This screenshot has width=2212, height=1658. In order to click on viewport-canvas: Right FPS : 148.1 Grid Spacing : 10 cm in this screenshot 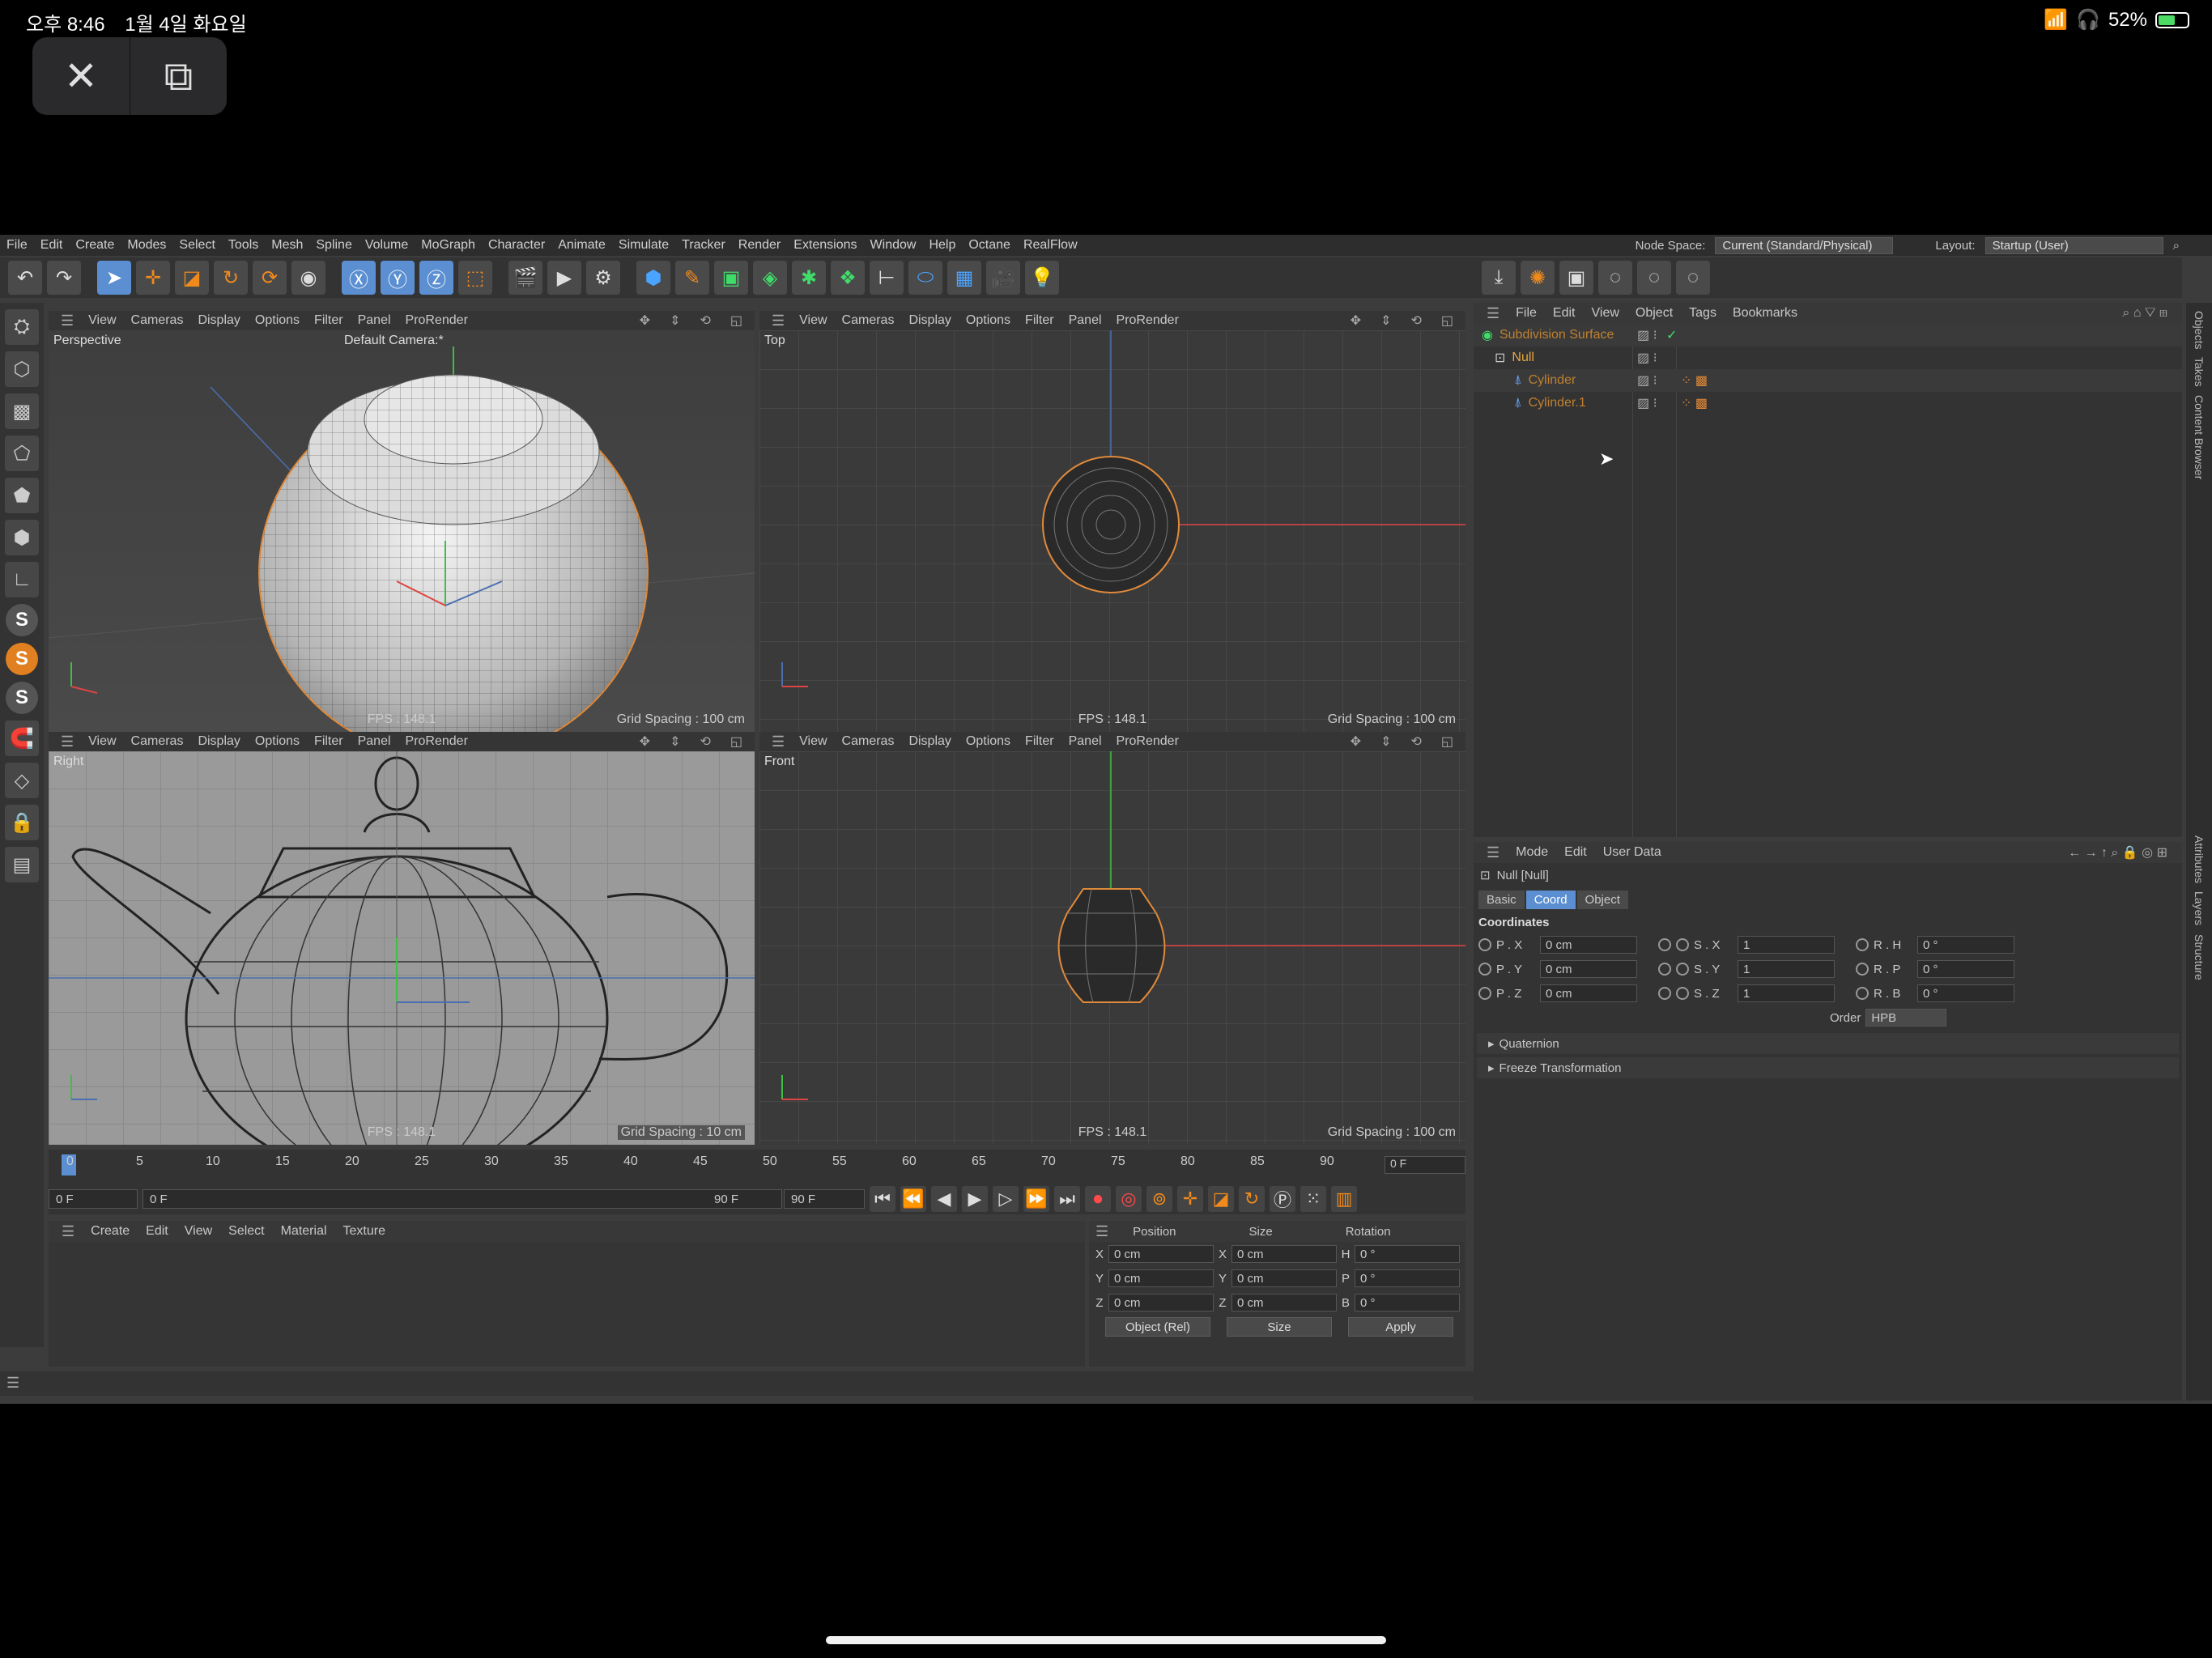, I will do `click(402, 948)`.